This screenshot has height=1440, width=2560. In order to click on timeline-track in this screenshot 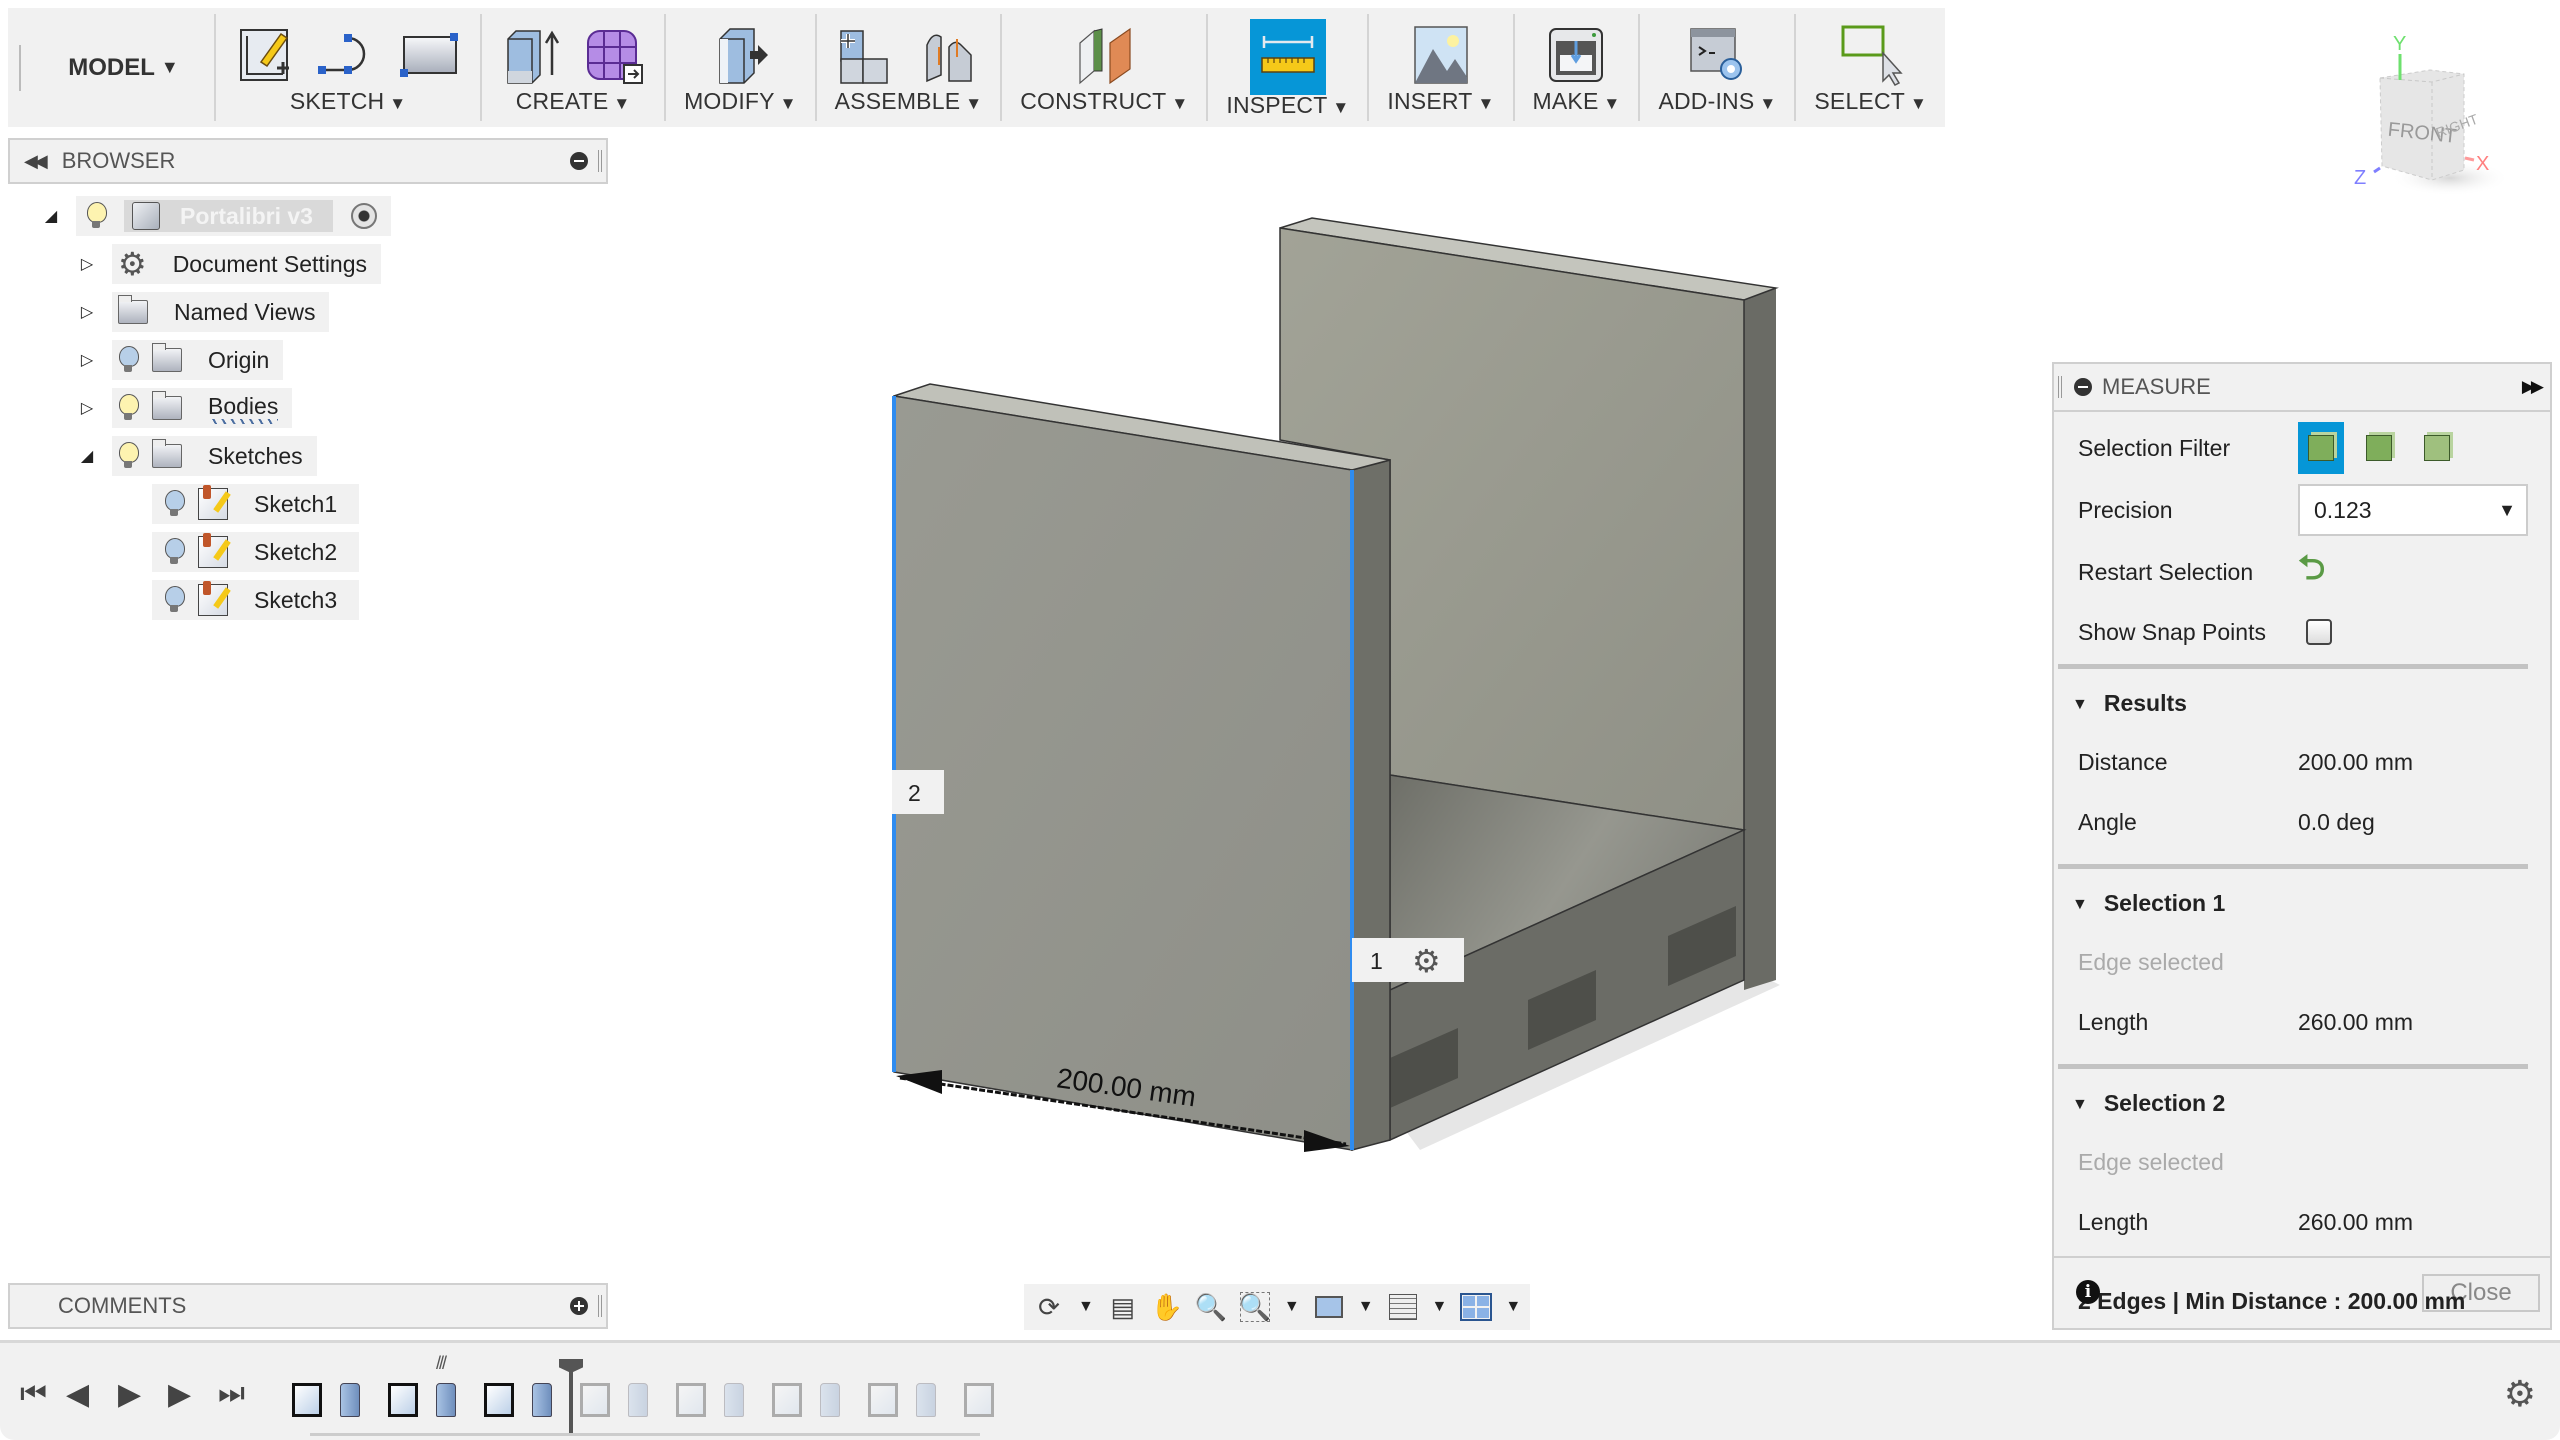, I will do `click(645, 1434)`.